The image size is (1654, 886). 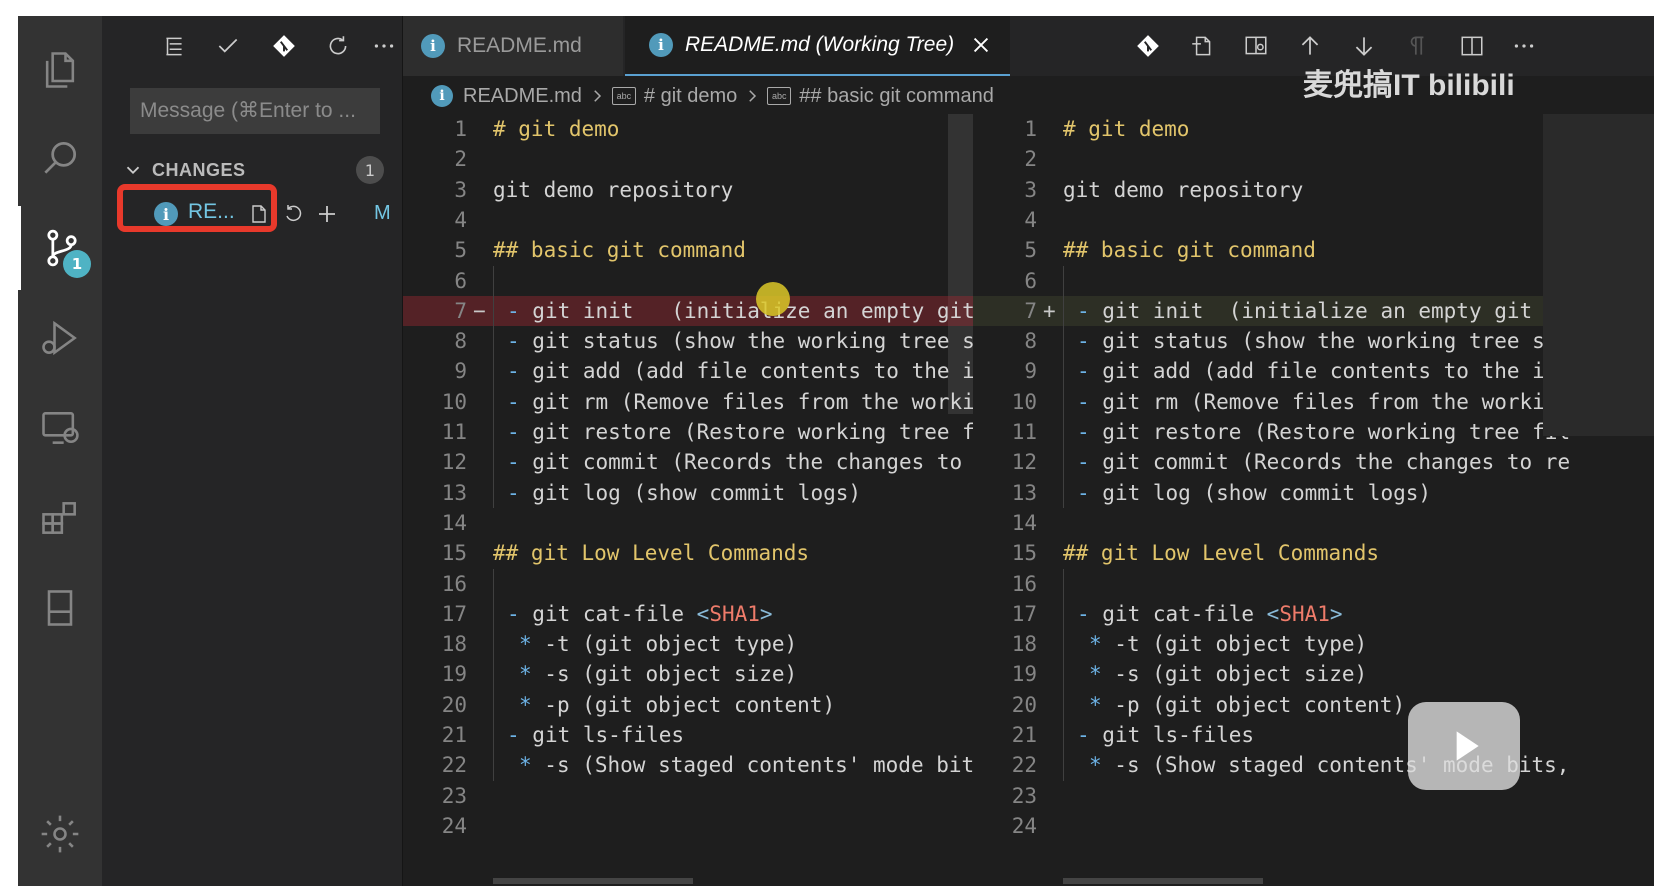 I want to click on split-editor-icon, so click(x=1472, y=46).